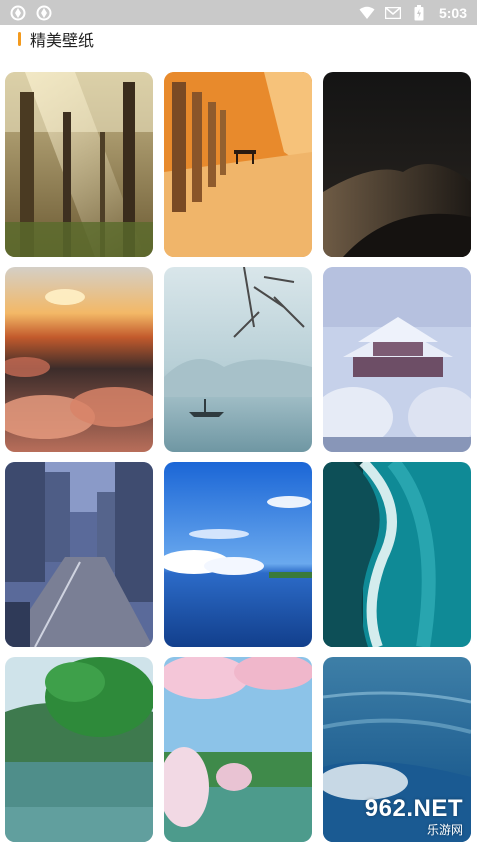 The height and width of the screenshot is (848, 477). I want to click on wallpaper-card-snowy-temple, so click(397, 359).